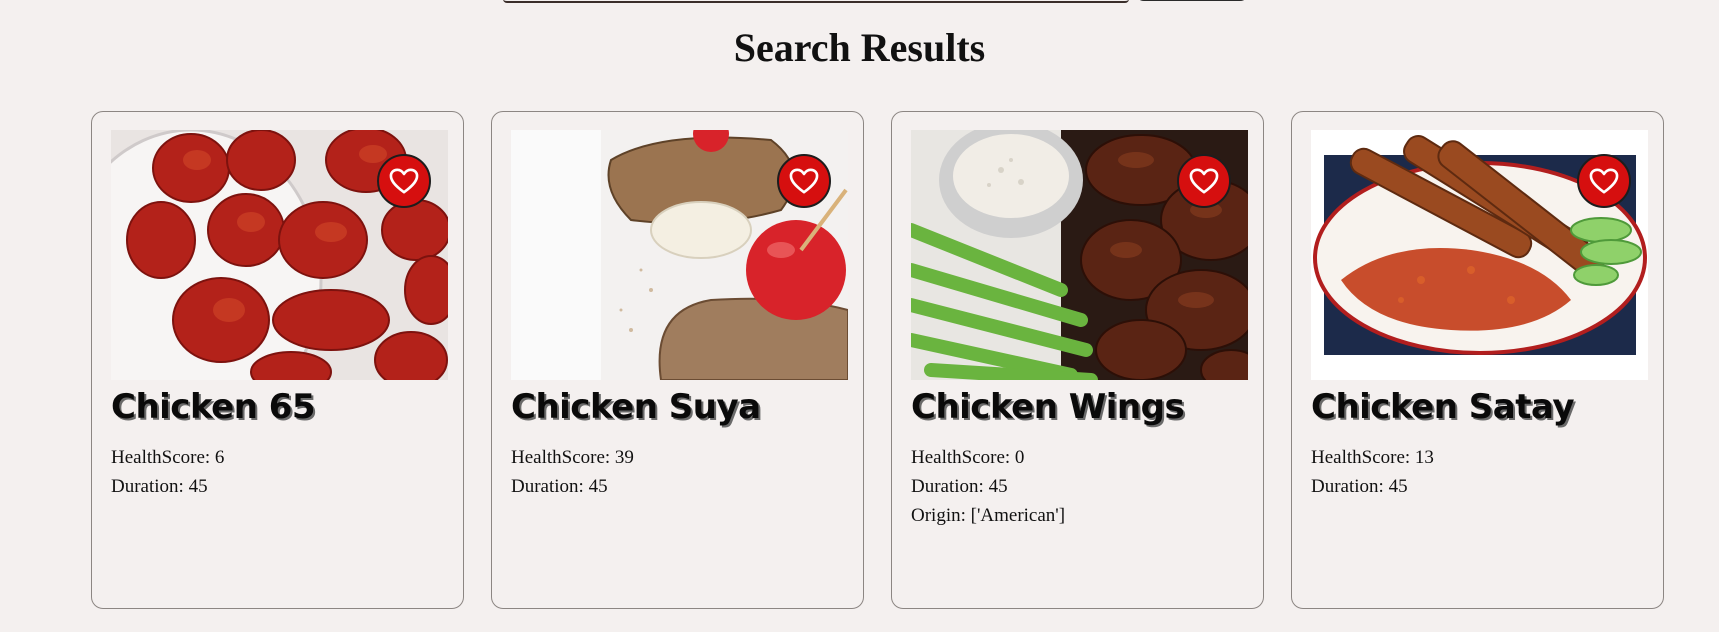 This screenshot has height=632, width=1719. Describe the element at coordinates (572, 472) in the screenshot. I see `recipe-details: HealthScore: 39 Duration: 45` at that location.